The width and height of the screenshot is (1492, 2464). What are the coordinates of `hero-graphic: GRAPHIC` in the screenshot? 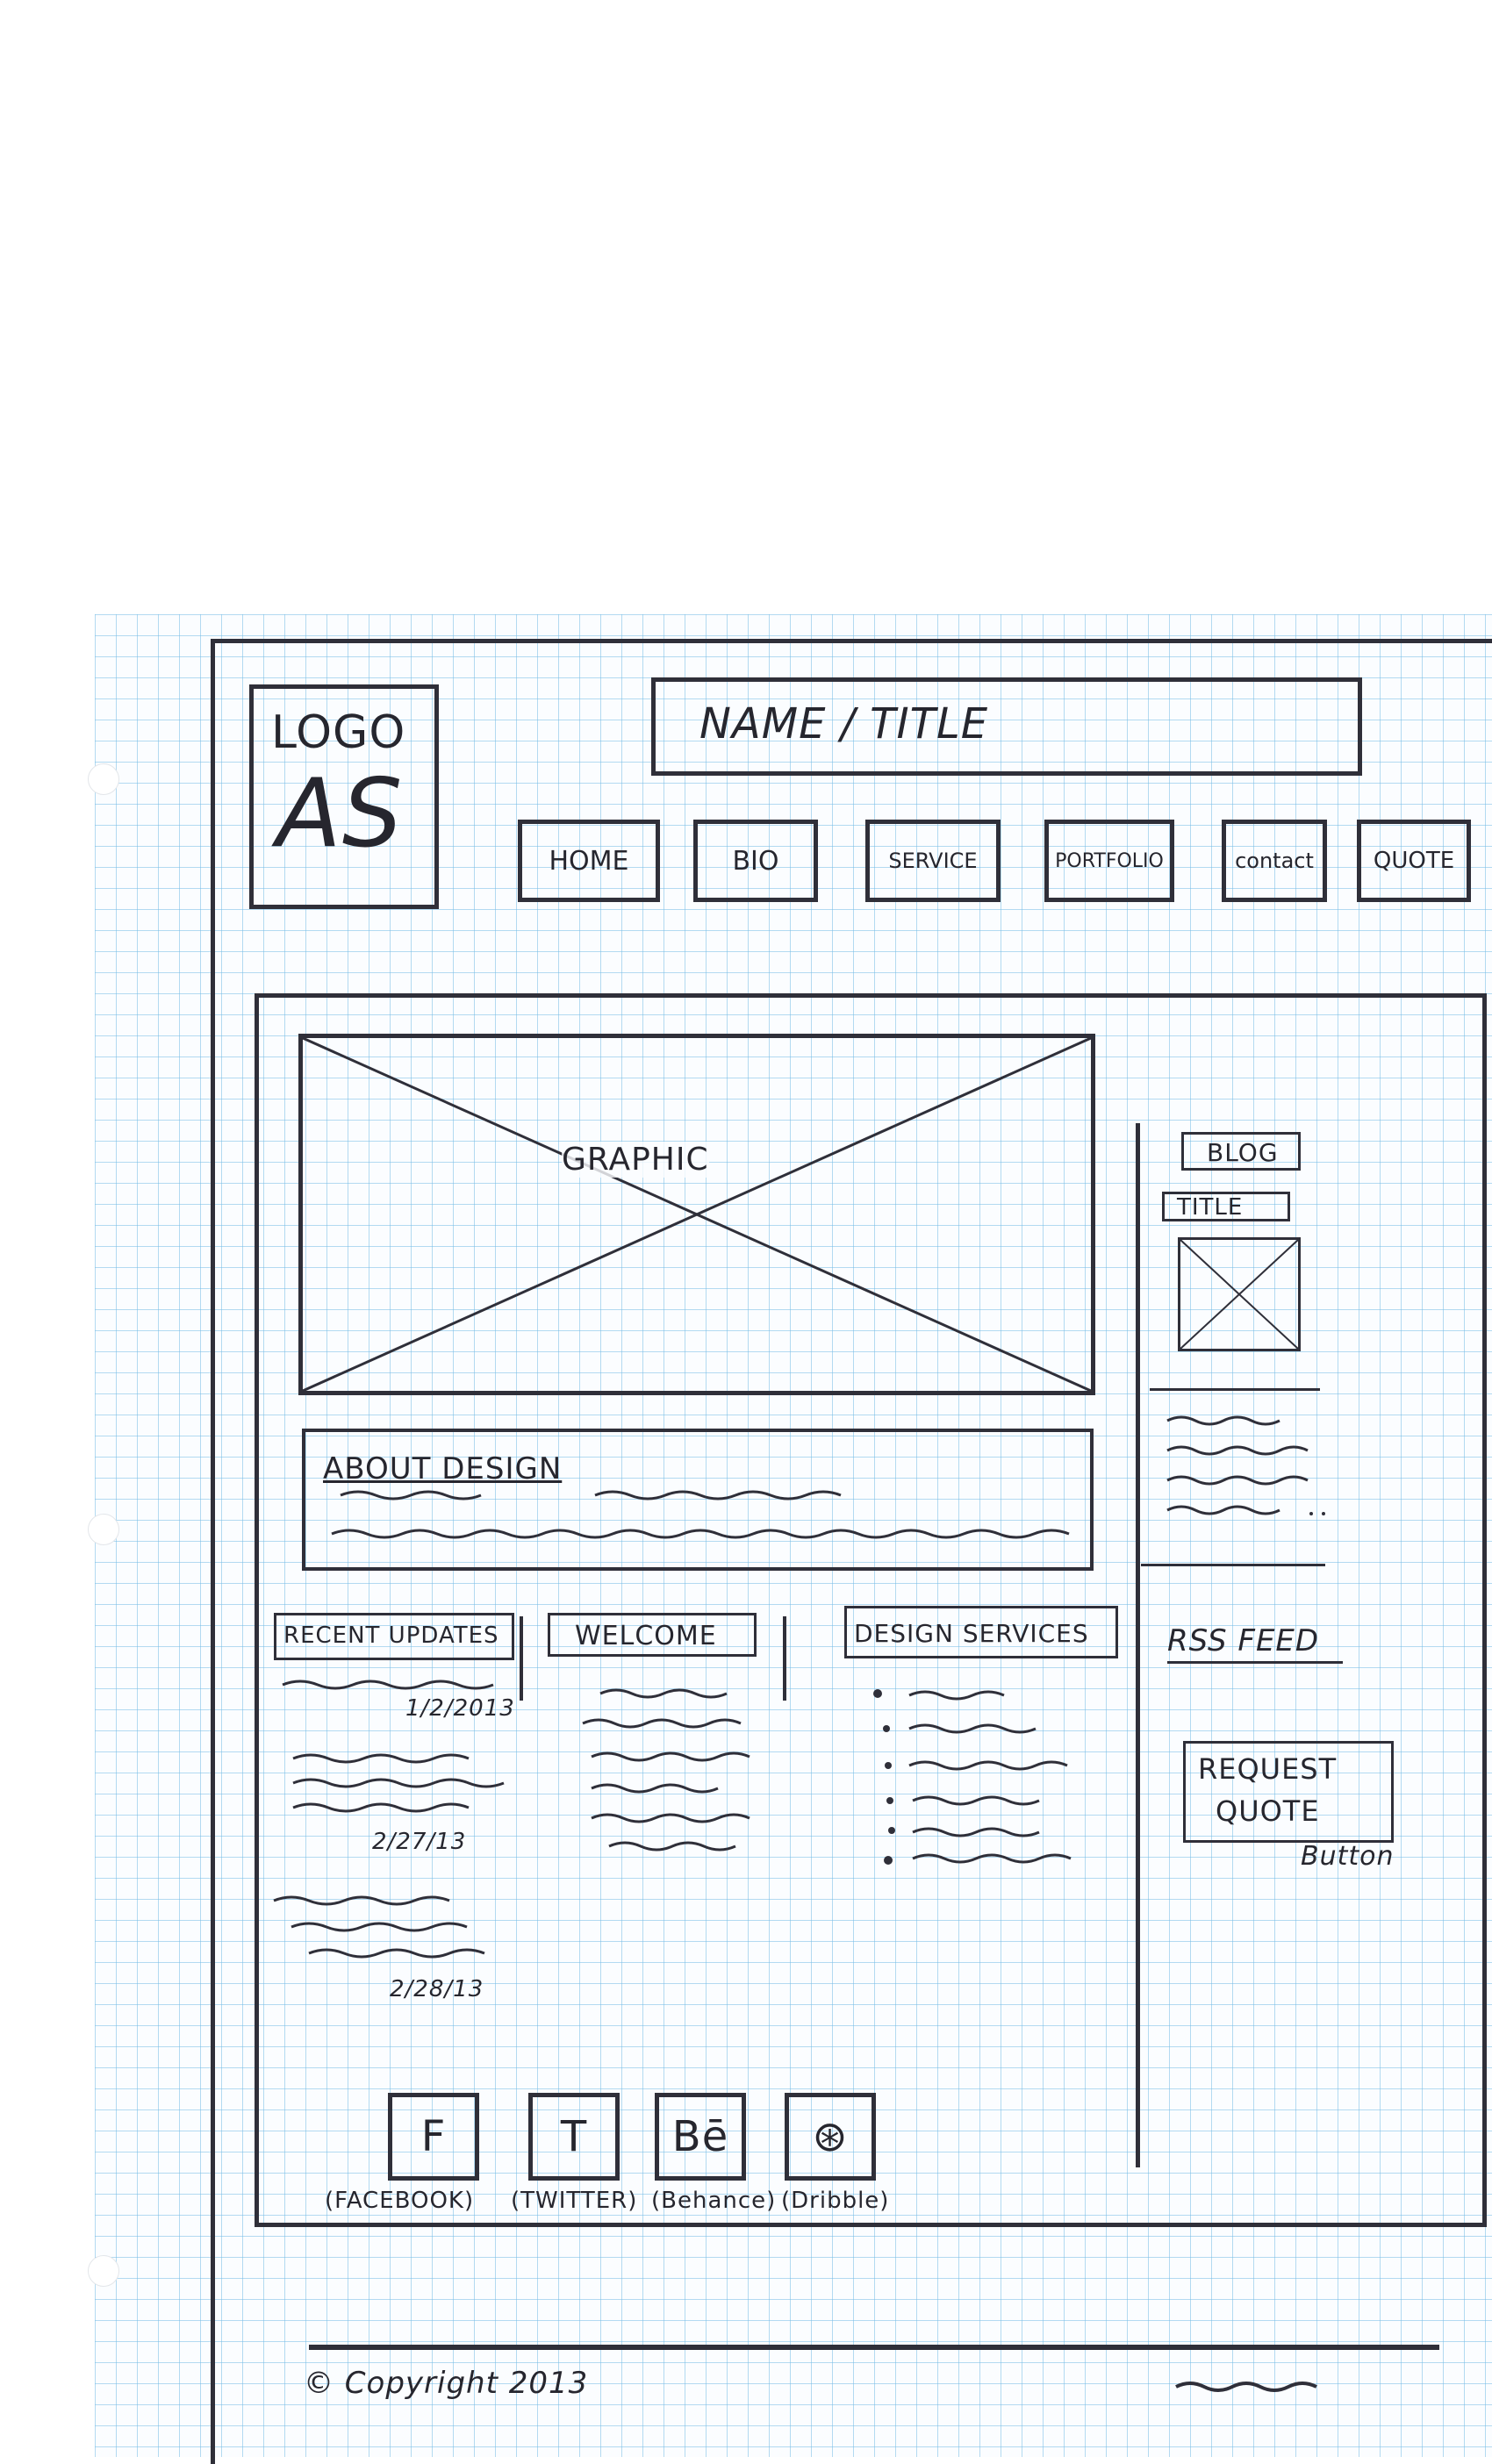 It's located at (696, 1214).